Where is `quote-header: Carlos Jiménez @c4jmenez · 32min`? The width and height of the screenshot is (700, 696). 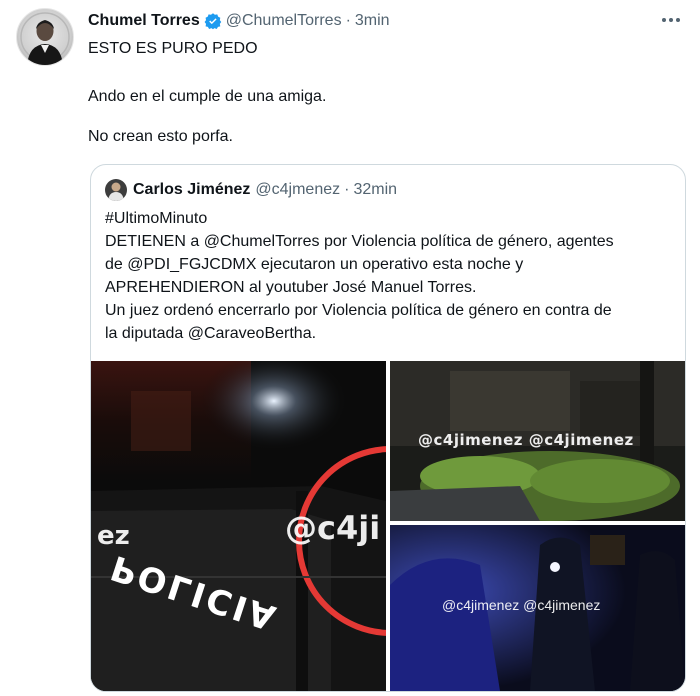 quote-header: Carlos Jiménez @c4jmenez · 32min is located at coordinates (251, 190).